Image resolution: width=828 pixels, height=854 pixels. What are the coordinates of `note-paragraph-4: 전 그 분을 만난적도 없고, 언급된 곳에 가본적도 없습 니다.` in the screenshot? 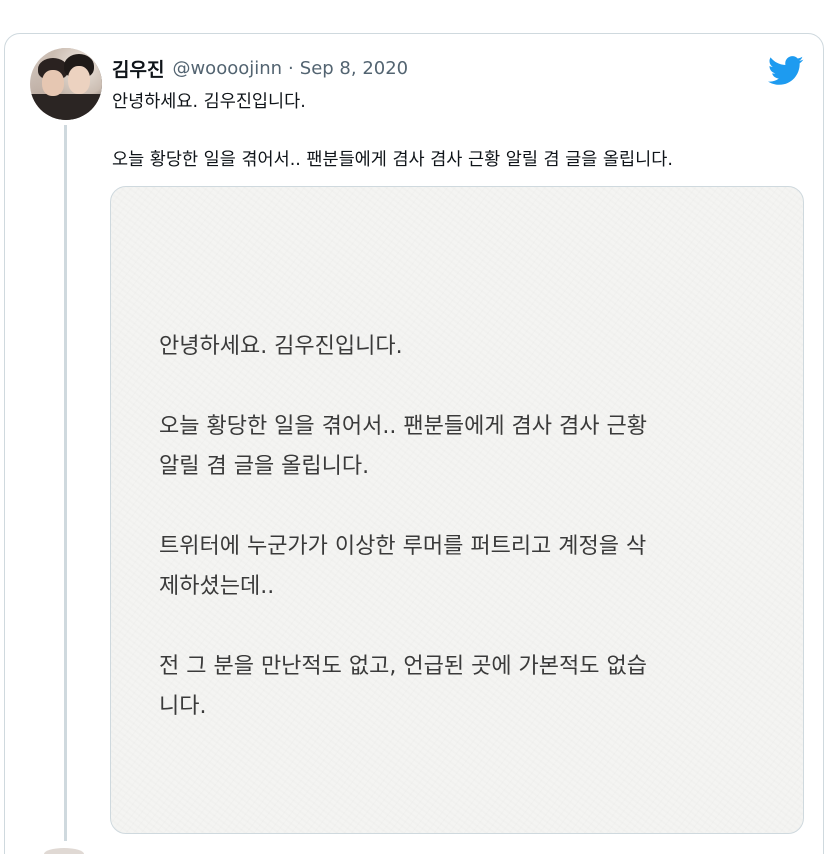 It's located at (403, 686).